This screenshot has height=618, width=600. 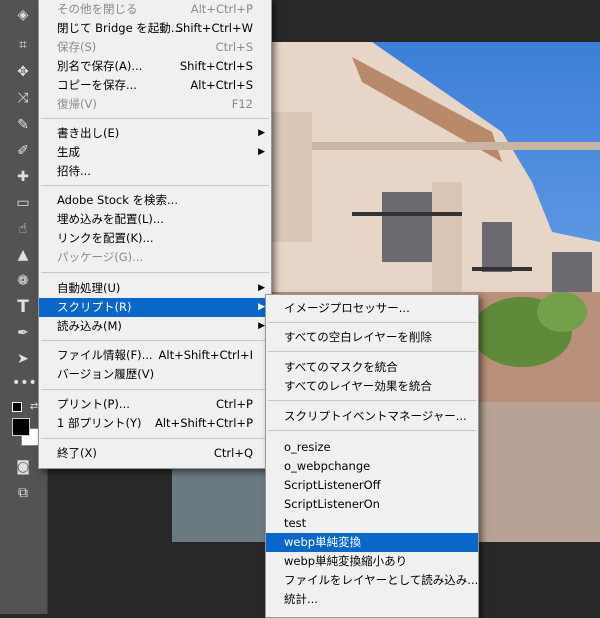 What do you see at coordinates (155, 85) in the screenshot?
I see `menu-item-save-copy: コピーを保存... Alt+Ctrl+S` at bounding box center [155, 85].